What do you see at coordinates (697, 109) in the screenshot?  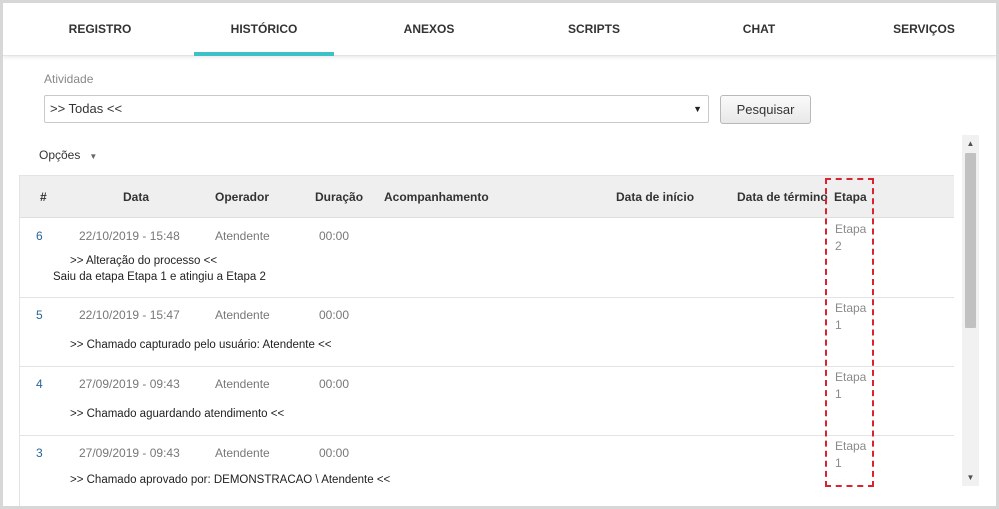 I see `triangle-down-icon: ▼` at bounding box center [697, 109].